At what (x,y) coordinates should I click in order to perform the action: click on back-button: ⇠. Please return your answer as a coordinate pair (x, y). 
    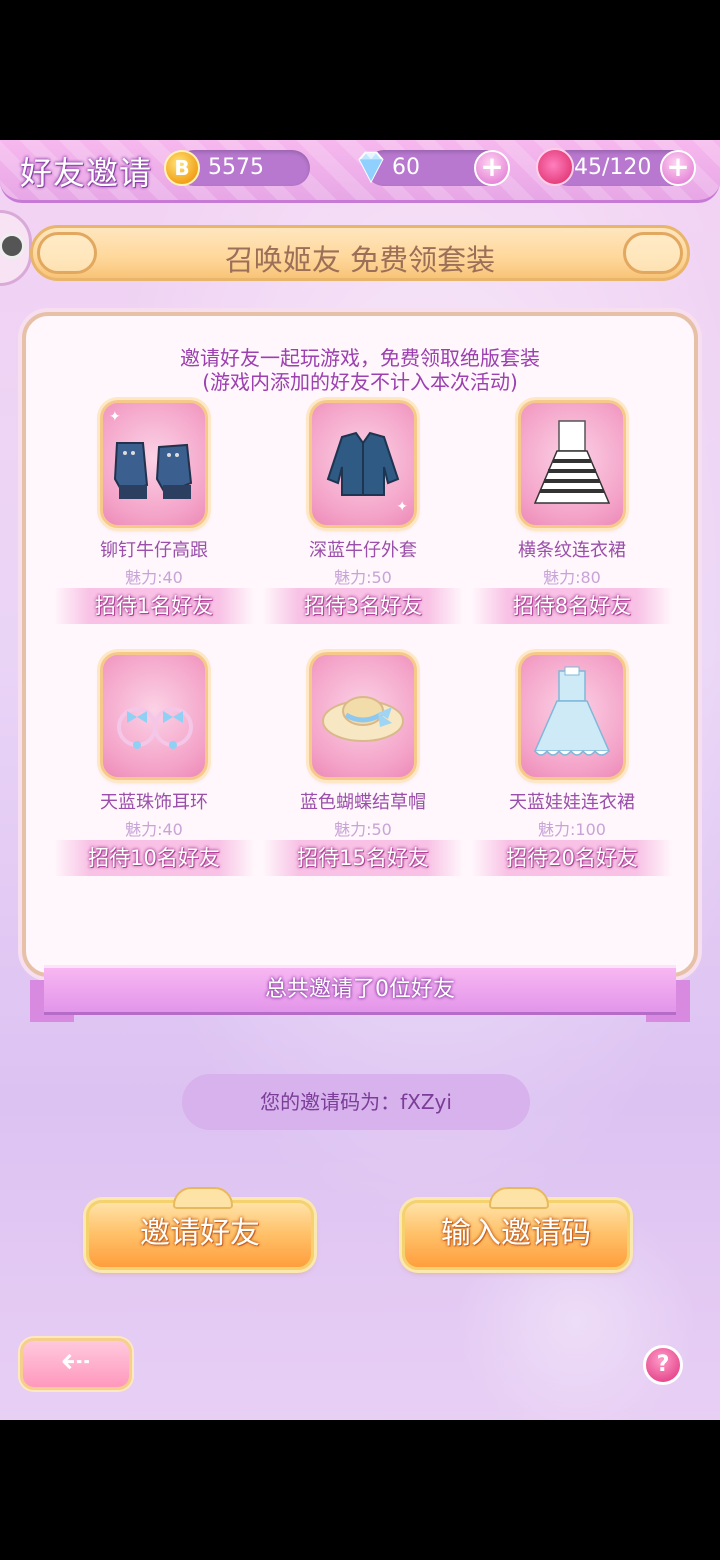
    Looking at the image, I should click on (76, 1364).